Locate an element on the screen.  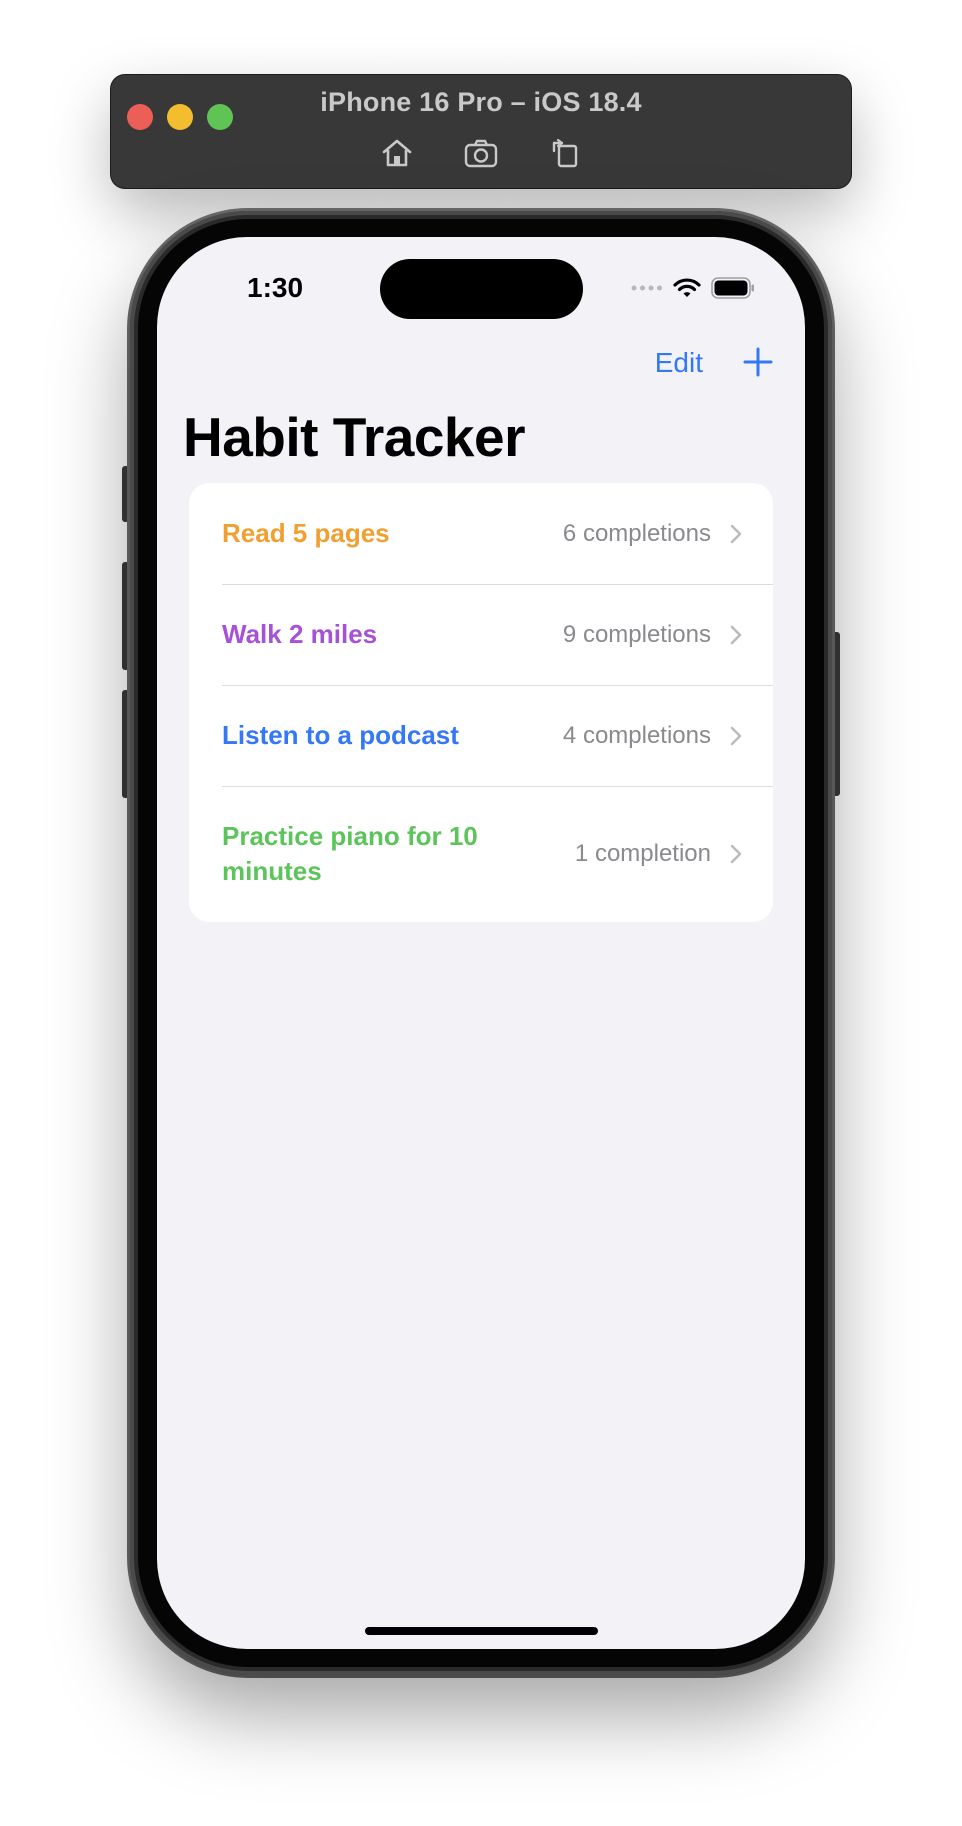
simulator-toolbar is located at coordinates (481, 153).